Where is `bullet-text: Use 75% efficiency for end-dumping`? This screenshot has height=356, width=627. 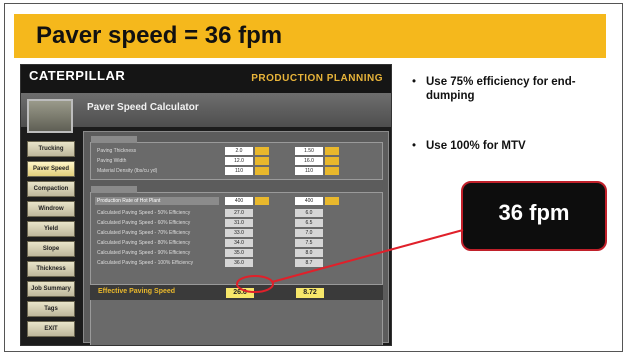
bullet-text: Use 75% efficiency for end-dumping is located at coordinates (501, 89).